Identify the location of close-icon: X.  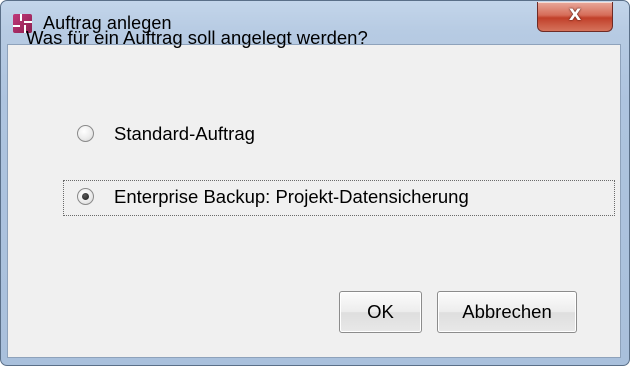
(575, 14).